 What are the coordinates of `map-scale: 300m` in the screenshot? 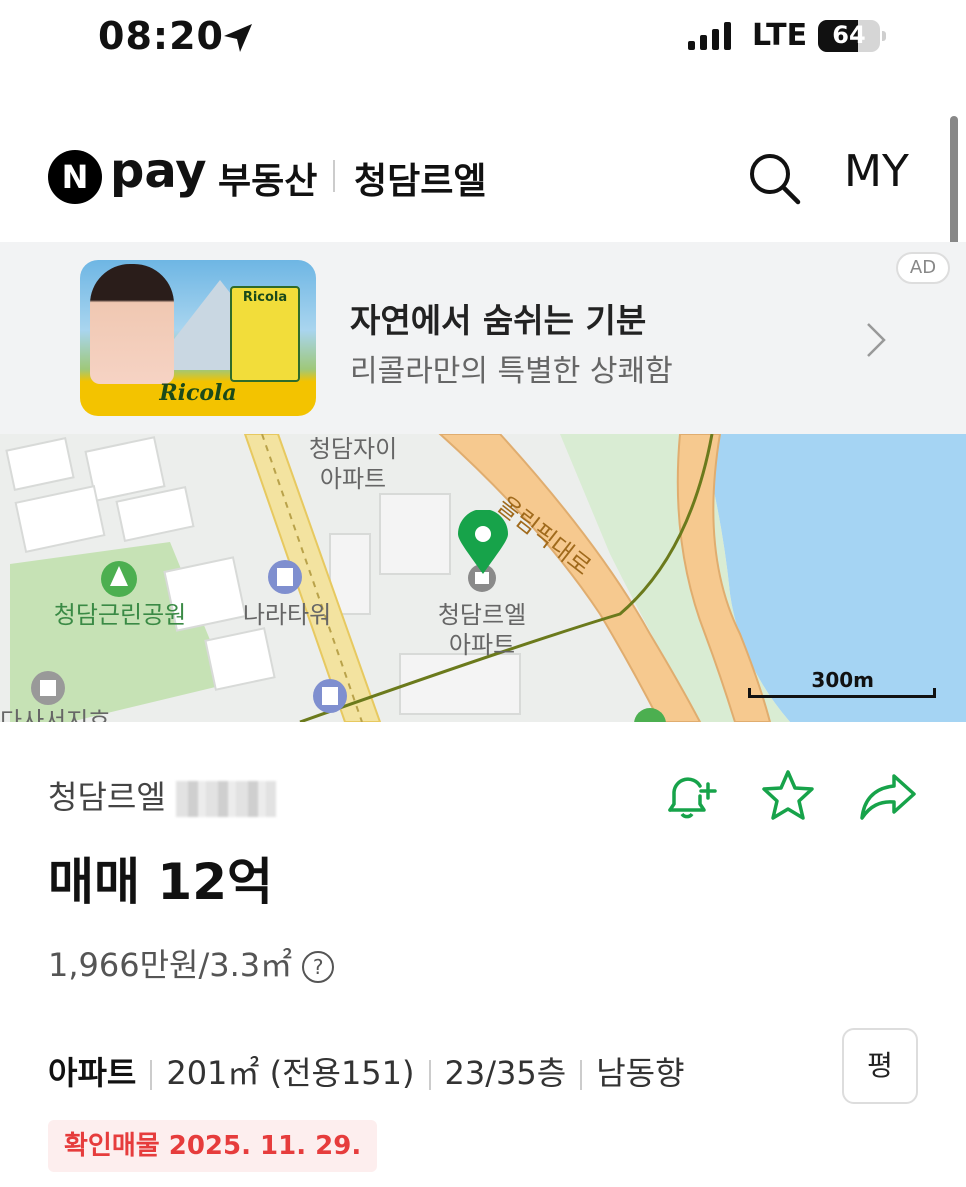 It's located at (842, 683).